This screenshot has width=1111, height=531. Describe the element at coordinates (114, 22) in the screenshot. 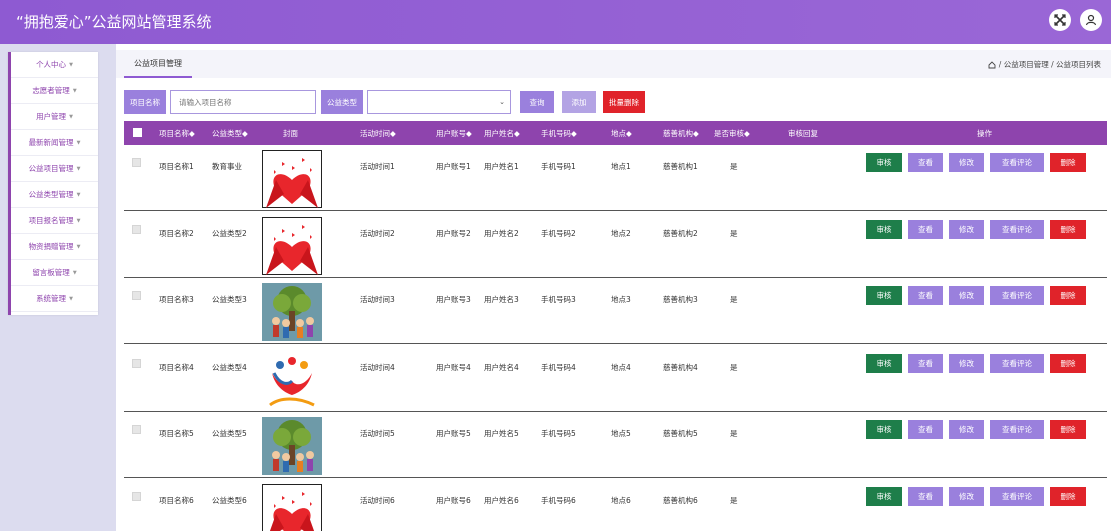

I see `app-title: “拥抱爱心”公益网站管理系统` at that location.